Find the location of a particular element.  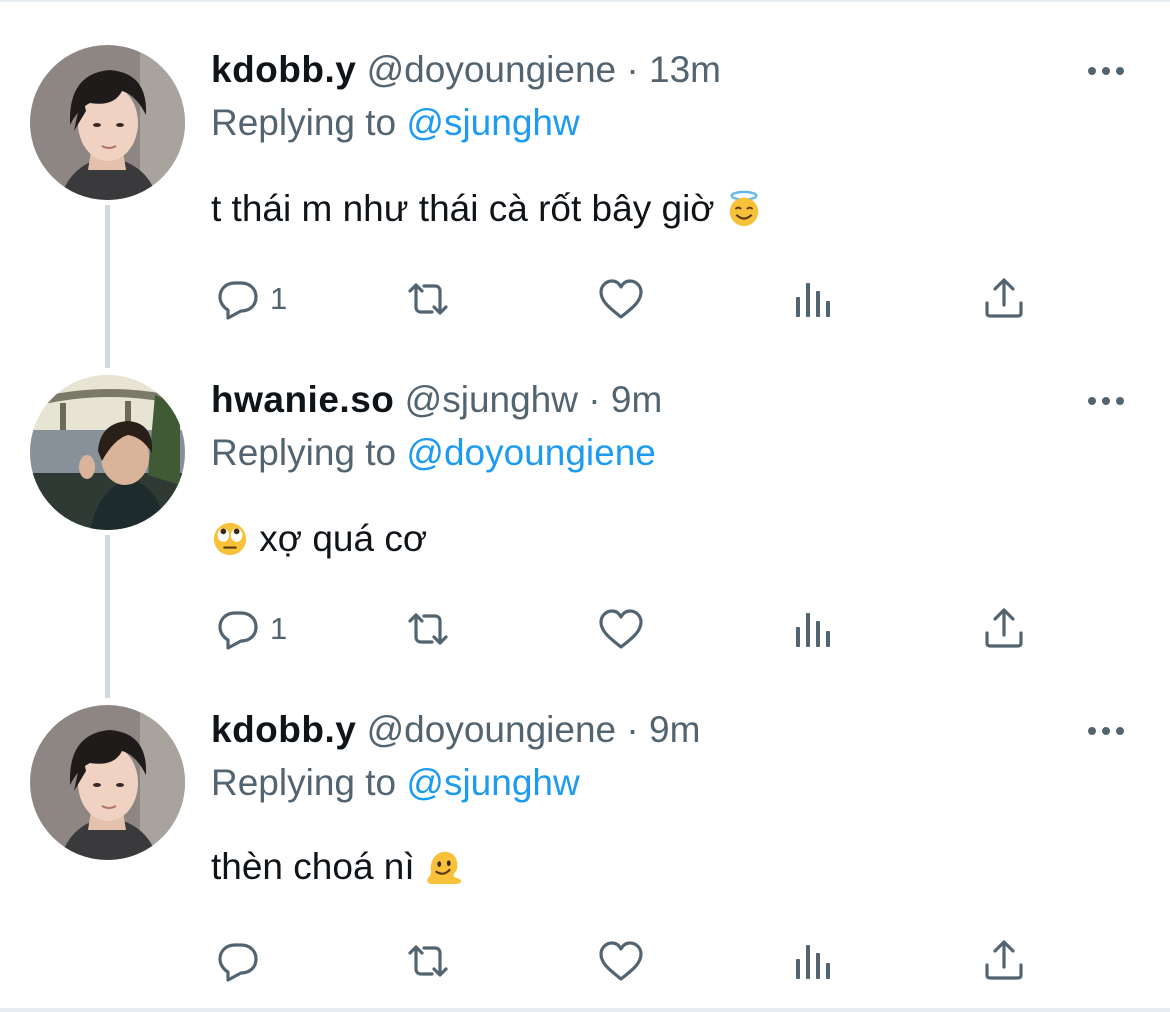

tweet-header: hwanie.so @sjunghw · 9m is located at coordinates (436, 400).